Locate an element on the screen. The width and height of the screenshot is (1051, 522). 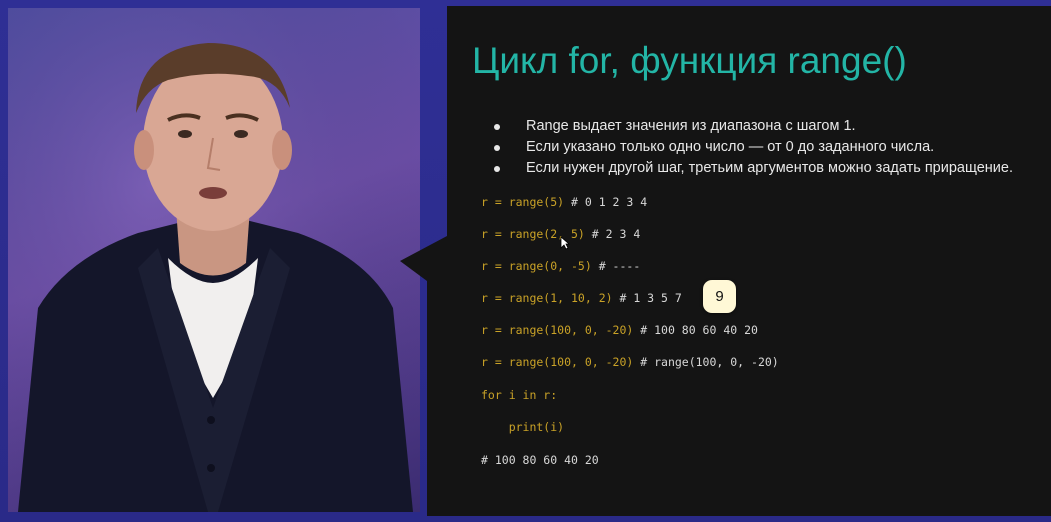
code-text: r = range(5) is located at coordinates (526, 202).